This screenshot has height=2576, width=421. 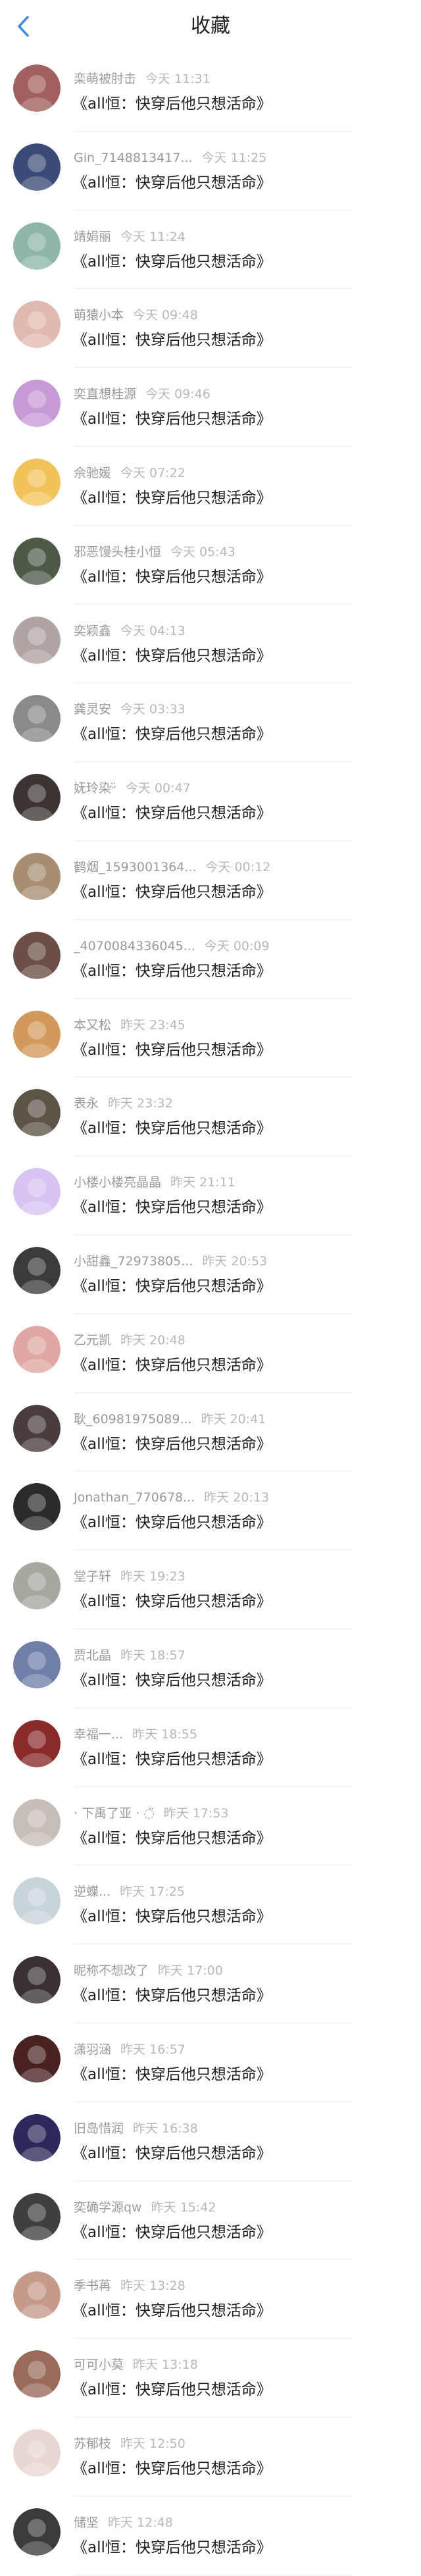 What do you see at coordinates (86, 2522) in the screenshot?
I see `user-name: 储坚` at bounding box center [86, 2522].